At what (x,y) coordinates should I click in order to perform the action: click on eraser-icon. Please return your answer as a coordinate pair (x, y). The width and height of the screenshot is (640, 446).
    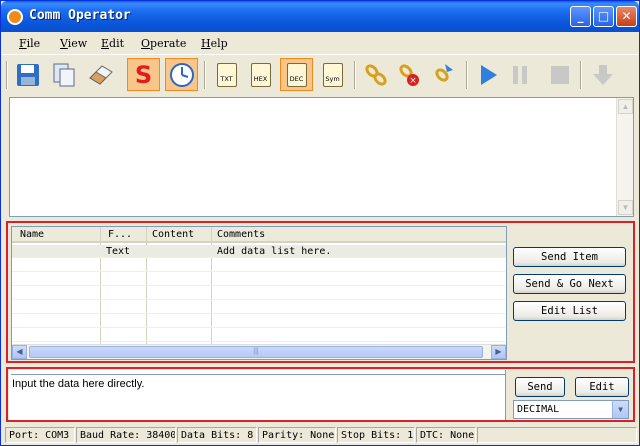
    Looking at the image, I should click on (100, 74).